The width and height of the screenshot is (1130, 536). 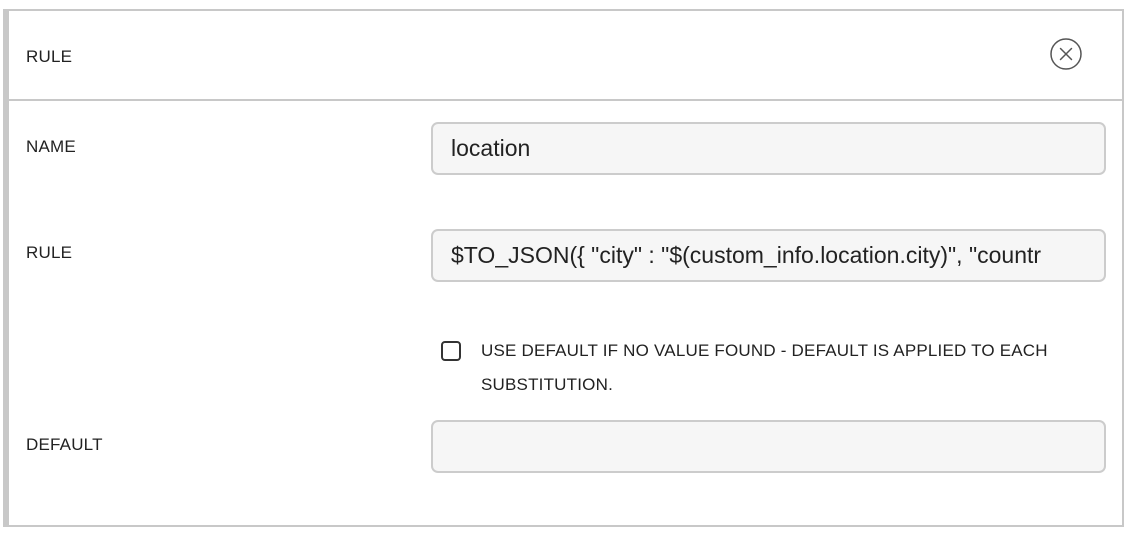 What do you see at coordinates (51, 146) in the screenshot?
I see `name-label: NAME` at bounding box center [51, 146].